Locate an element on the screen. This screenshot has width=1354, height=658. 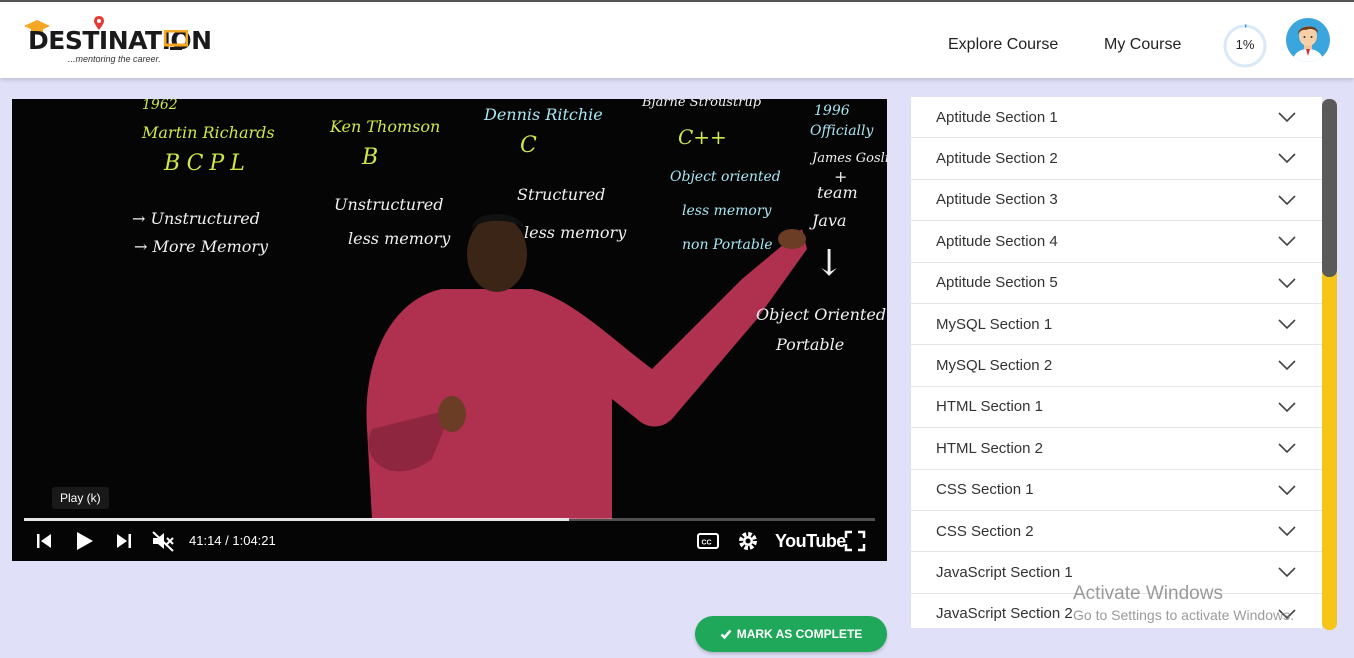
captions-icon: CC is located at coordinates (708, 541).